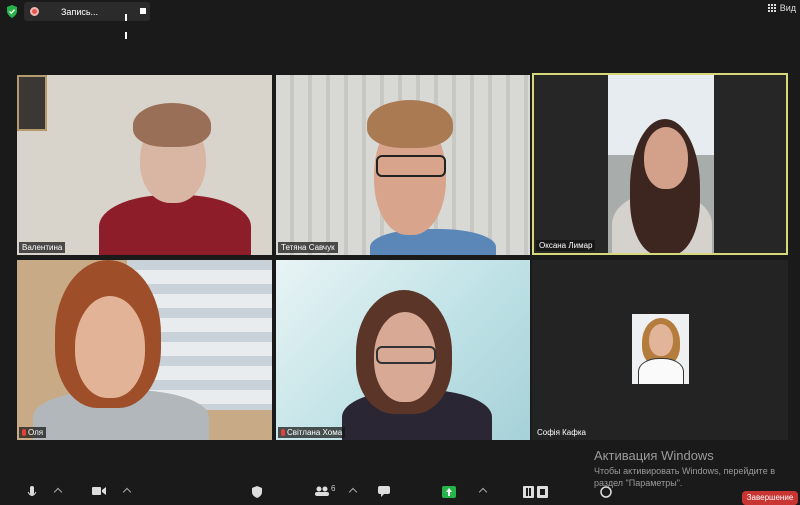  I want to click on participant-name: Світлана Хома, so click(312, 432).